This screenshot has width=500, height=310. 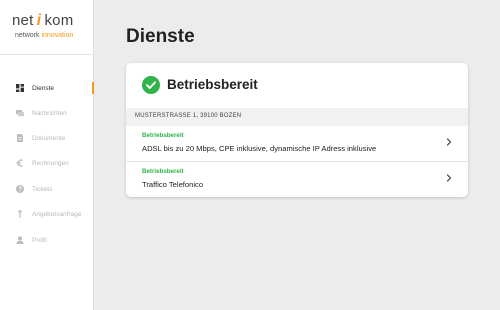 I want to click on sidebar-item-nachrichten: Nachrichten, so click(x=47, y=113).